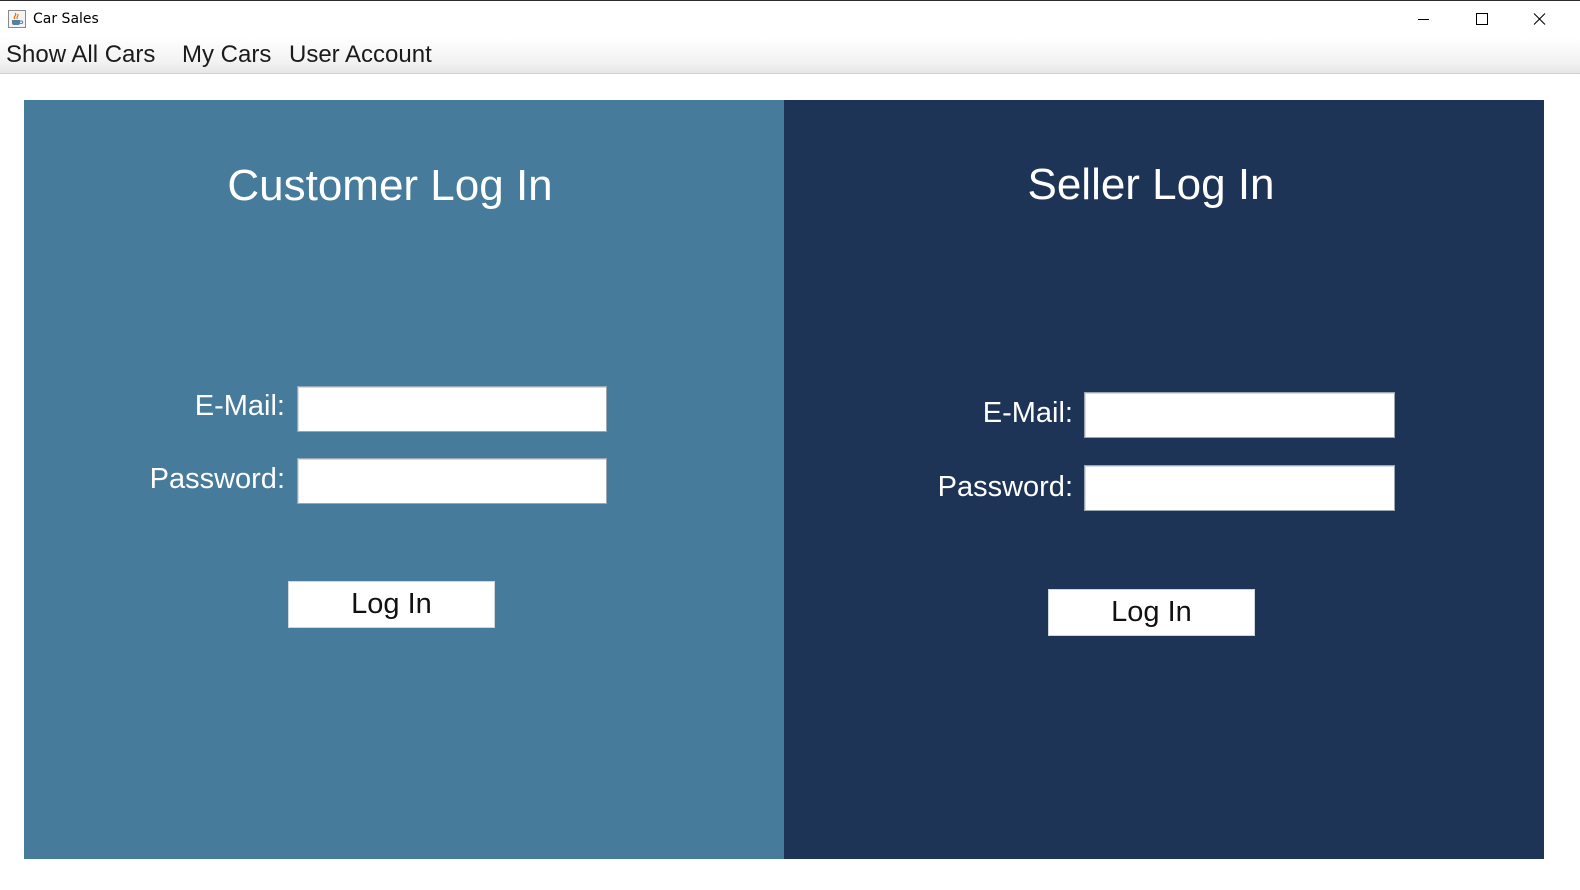 The image size is (1580, 890). Describe the element at coordinates (1151, 184) in the screenshot. I see `seller-login-title: Seller Log In` at that location.